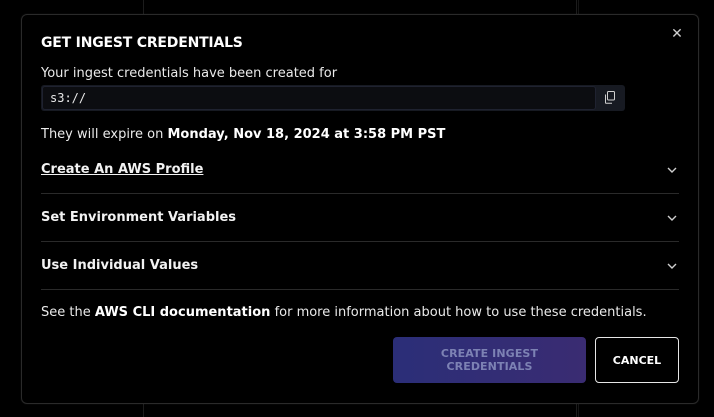 This screenshot has height=417, width=714. What do you see at coordinates (120, 265) in the screenshot?
I see `section-label-individual-values: Use Individual Values` at bounding box center [120, 265].